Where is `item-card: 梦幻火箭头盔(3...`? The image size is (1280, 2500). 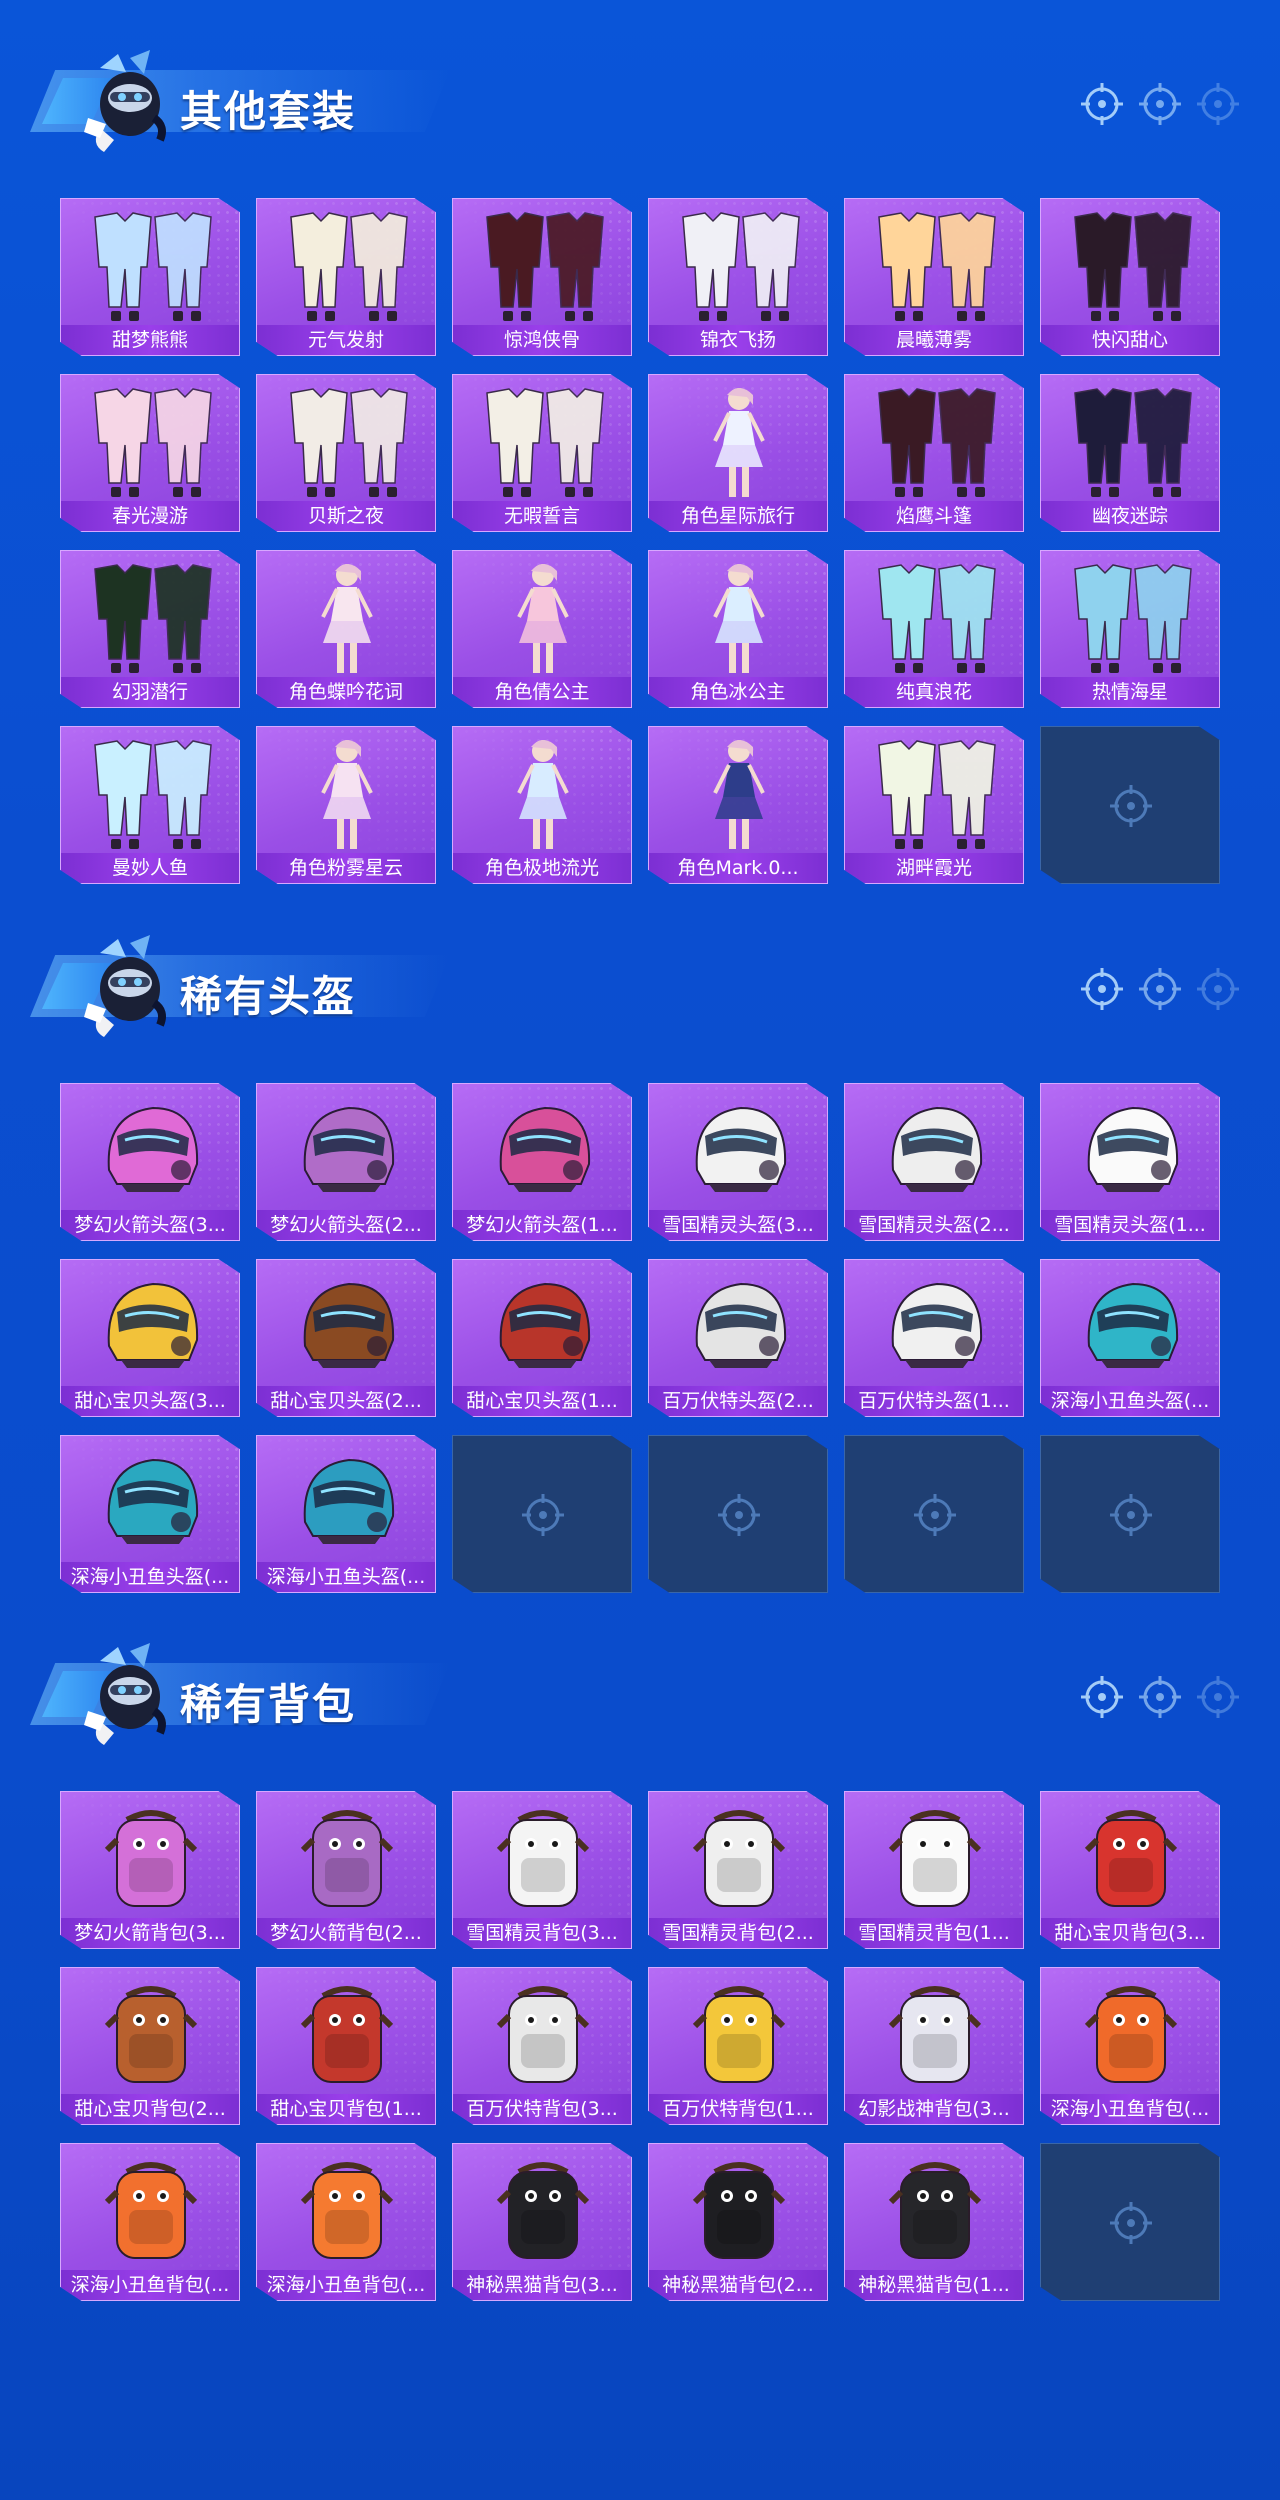
item-card: 梦幻火箭头盔(3... is located at coordinates (150, 1162).